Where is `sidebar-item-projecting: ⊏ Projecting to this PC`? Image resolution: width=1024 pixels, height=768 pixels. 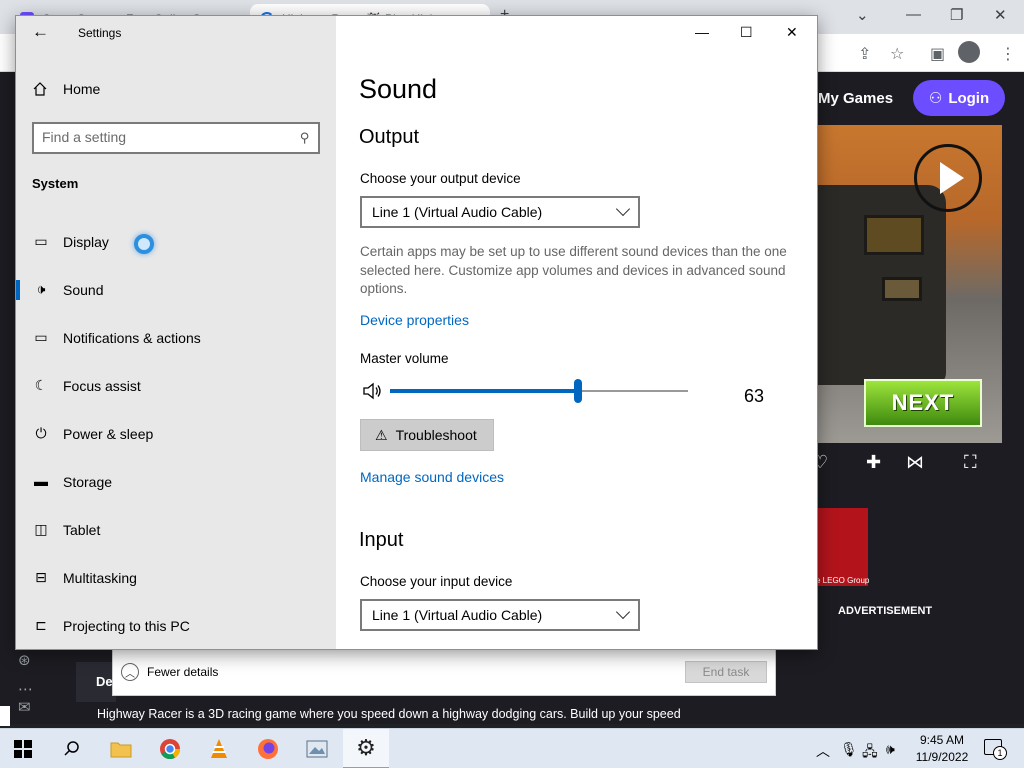 sidebar-item-projecting: ⊏ Projecting to this PC is located at coordinates (176, 626).